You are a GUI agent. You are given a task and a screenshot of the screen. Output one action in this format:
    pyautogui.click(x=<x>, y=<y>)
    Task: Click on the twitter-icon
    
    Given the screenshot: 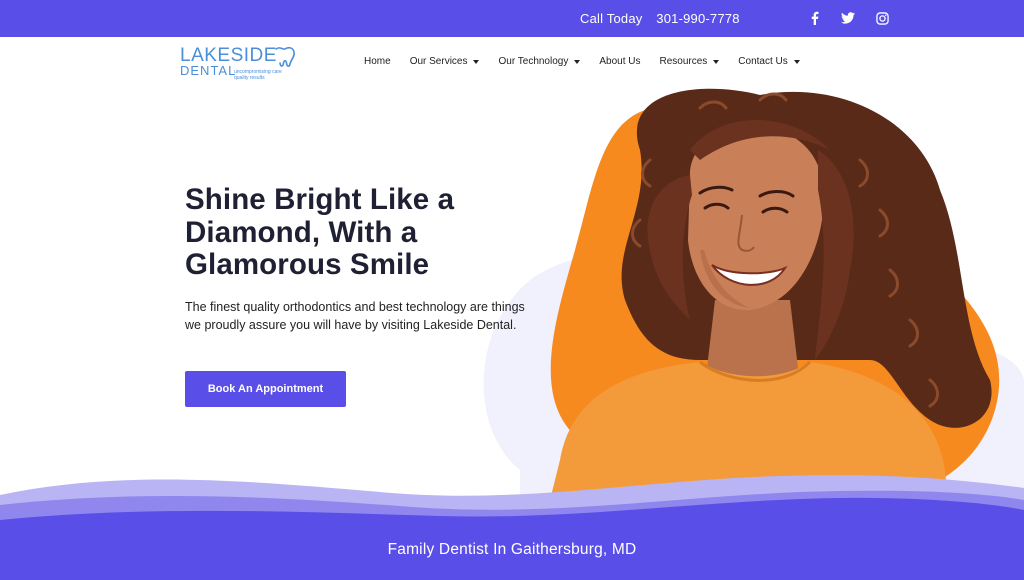 What is the action you would take?
    pyautogui.click(x=848, y=18)
    